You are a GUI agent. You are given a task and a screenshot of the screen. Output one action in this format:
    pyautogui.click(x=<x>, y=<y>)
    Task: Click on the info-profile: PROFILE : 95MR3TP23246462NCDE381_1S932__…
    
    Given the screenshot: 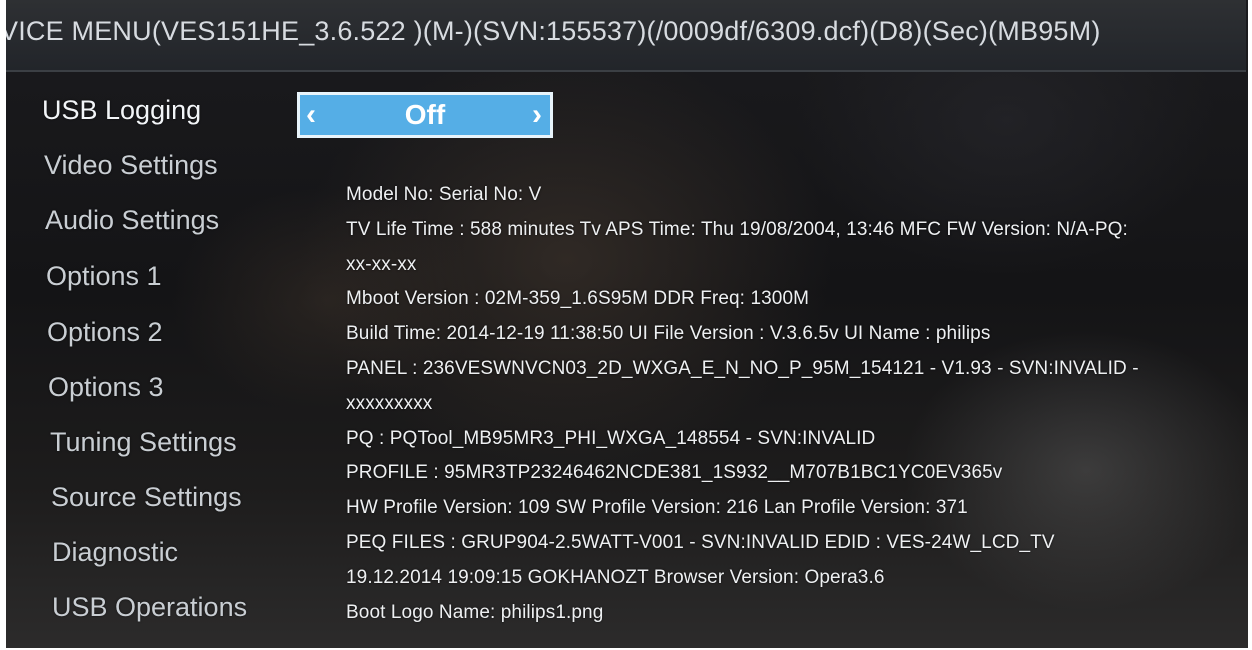 What is the action you would take?
    pyautogui.click(x=674, y=473)
    